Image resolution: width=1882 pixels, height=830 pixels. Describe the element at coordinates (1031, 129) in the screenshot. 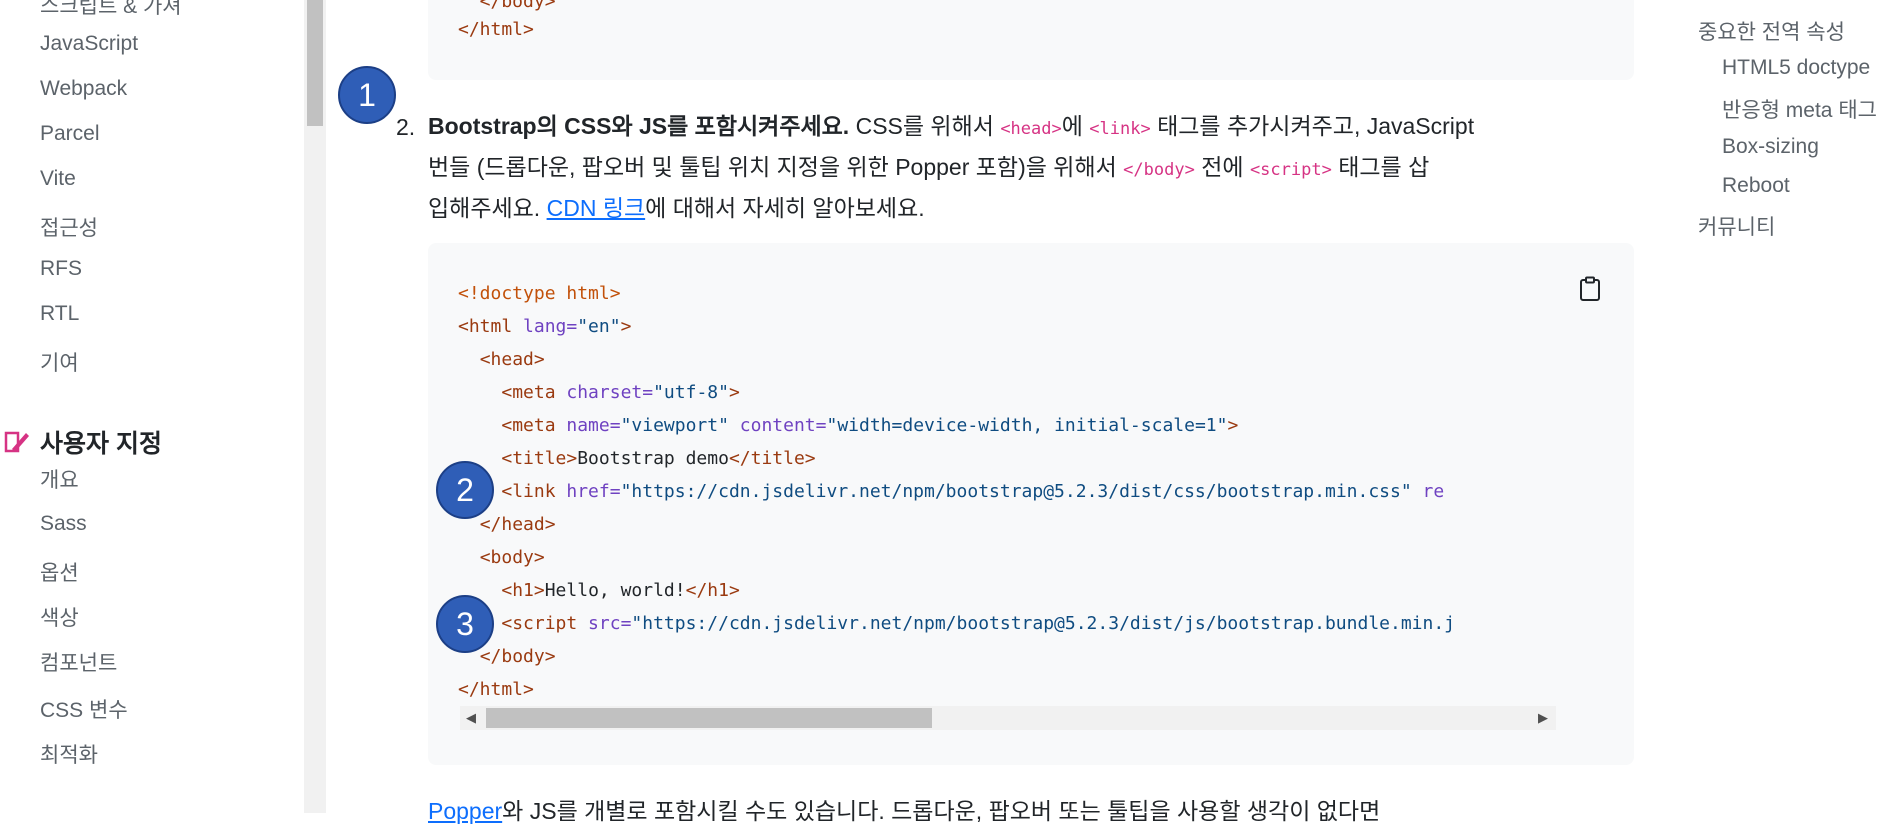

I see `inline-code-head: <head>` at that location.